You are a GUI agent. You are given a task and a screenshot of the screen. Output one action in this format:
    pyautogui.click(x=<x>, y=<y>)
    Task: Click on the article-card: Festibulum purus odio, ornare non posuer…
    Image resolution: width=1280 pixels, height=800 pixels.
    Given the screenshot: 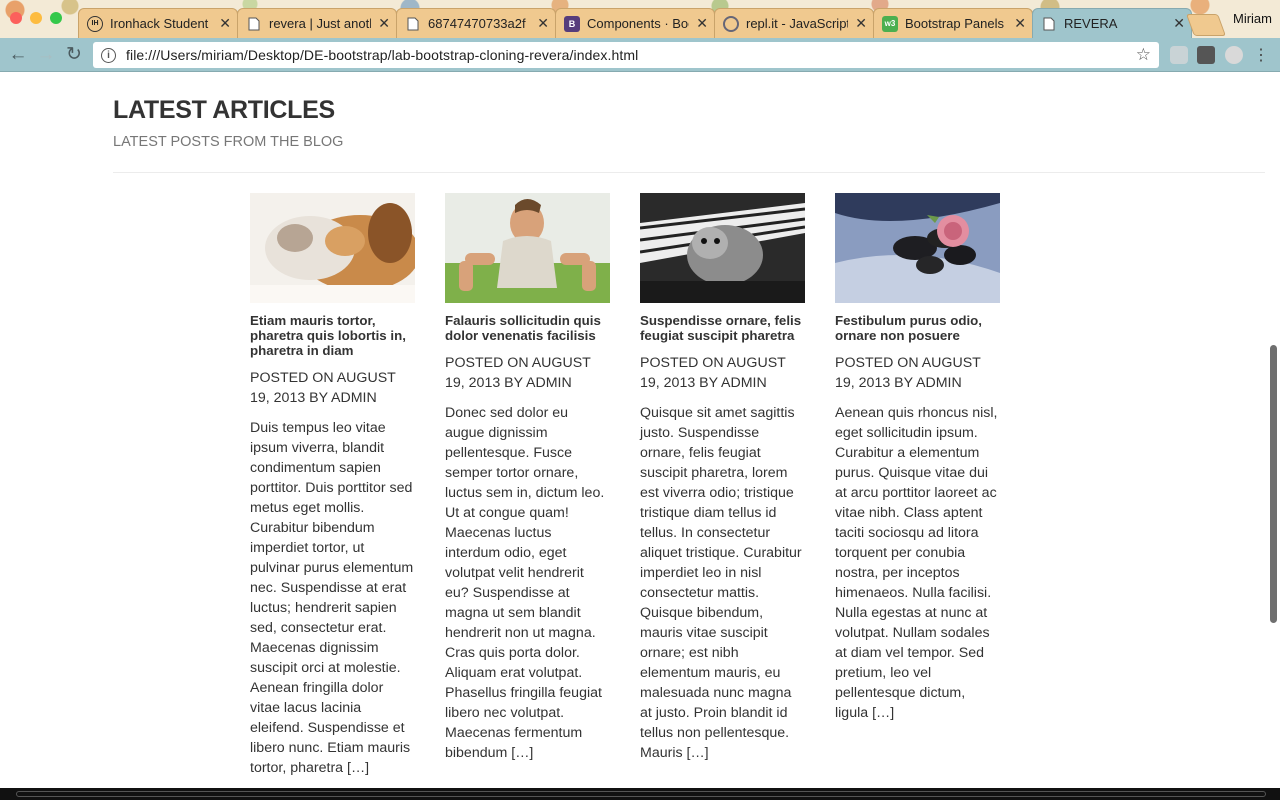 What is the action you would take?
    pyautogui.click(x=917, y=458)
    